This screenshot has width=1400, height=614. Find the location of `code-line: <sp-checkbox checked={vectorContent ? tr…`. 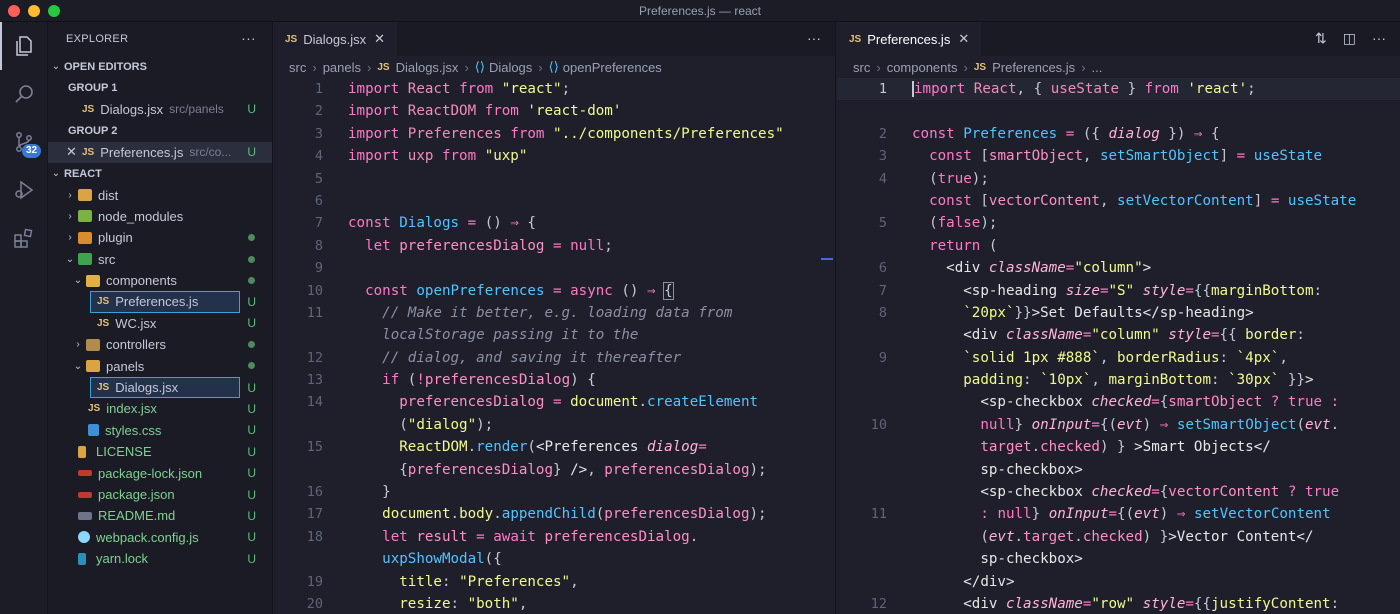

code-line: <sp-checkbox checked={vectorContent ? tr… is located at coordinates (1118, 492).